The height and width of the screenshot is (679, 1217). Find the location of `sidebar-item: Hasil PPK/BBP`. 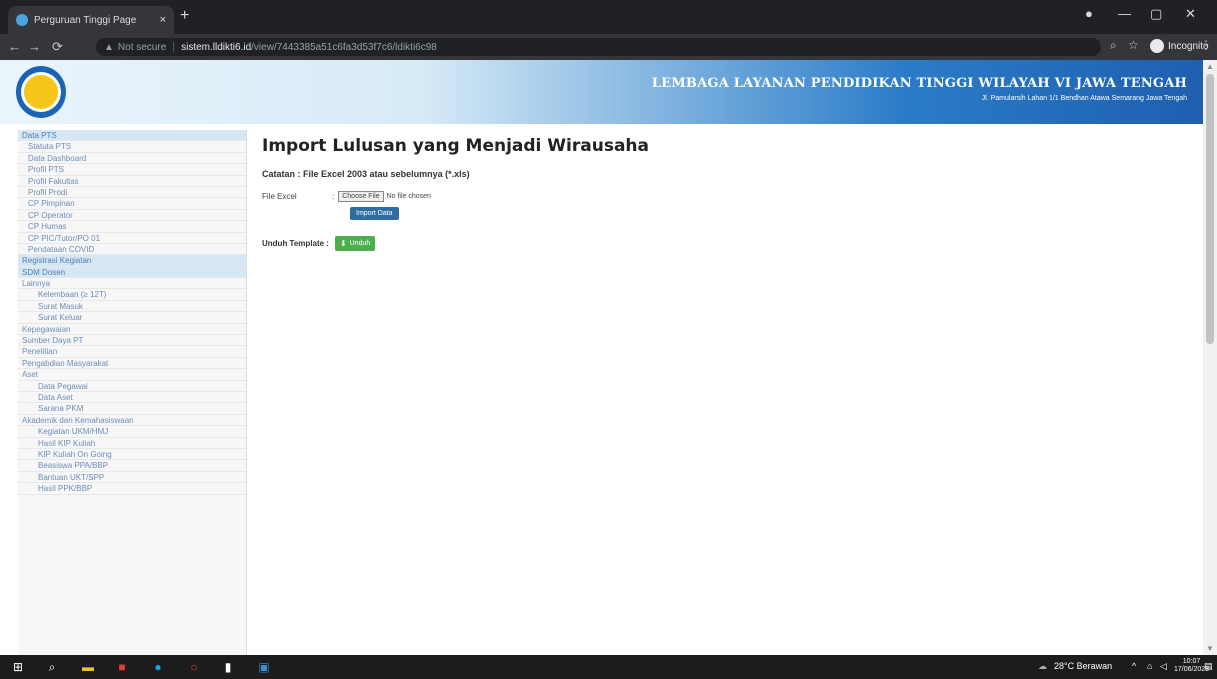

sidebar-item: Hasil PPK/BBP is located at coordinates (132, 489).